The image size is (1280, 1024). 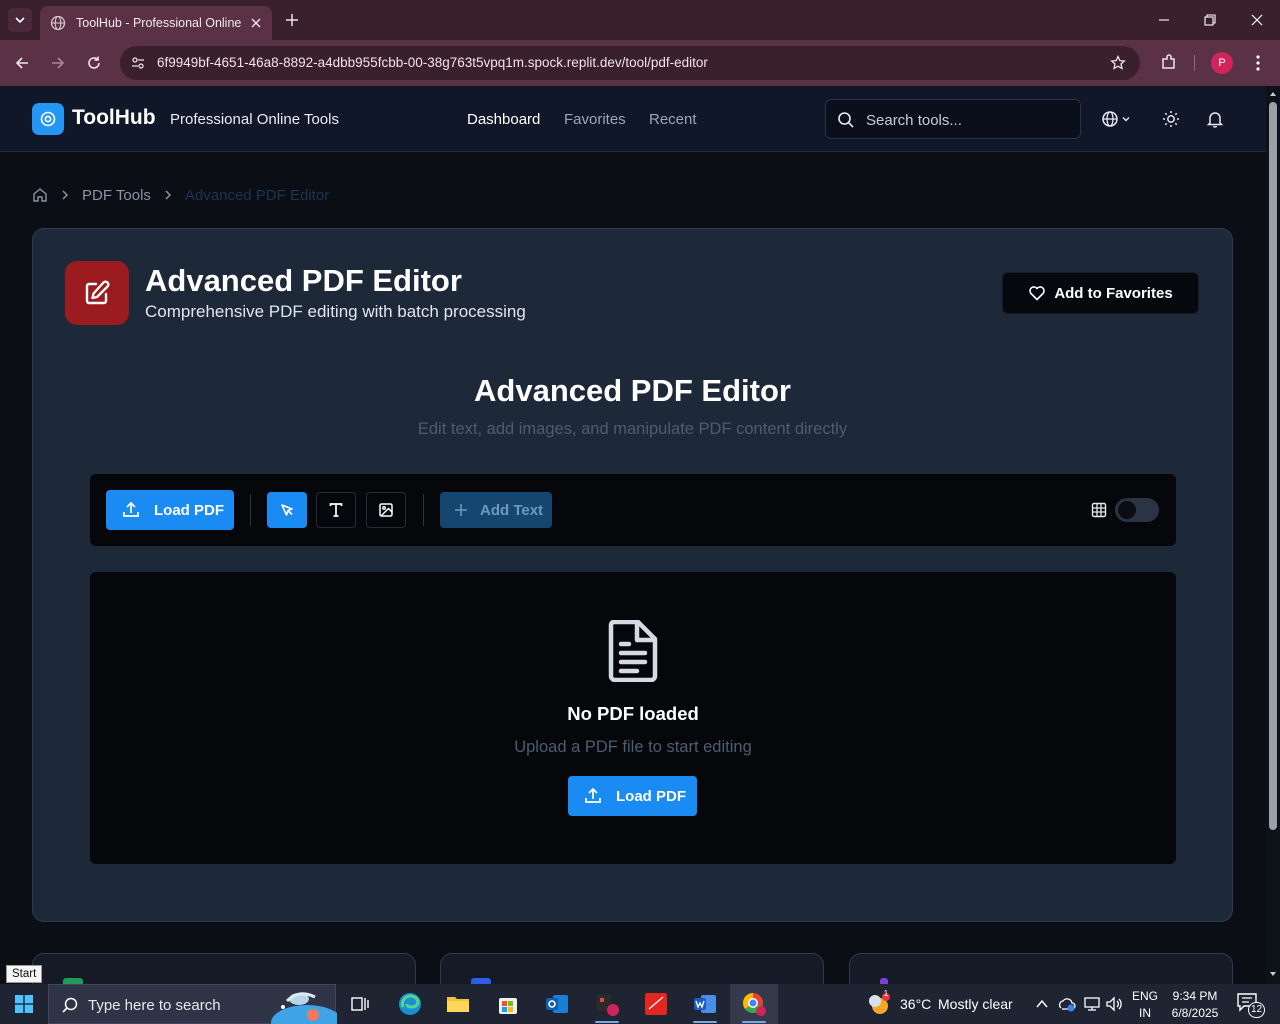 I want to click on more-vertical-icon, so click(x=1258, y=63).